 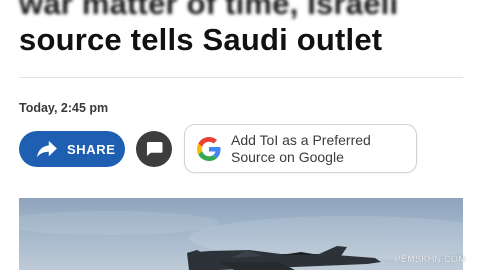 What do you see at coordinates (209, 10) in the screenshot?
I see `headline-line-1: war matter of time, Israeli` at bounding box center [209, 10].